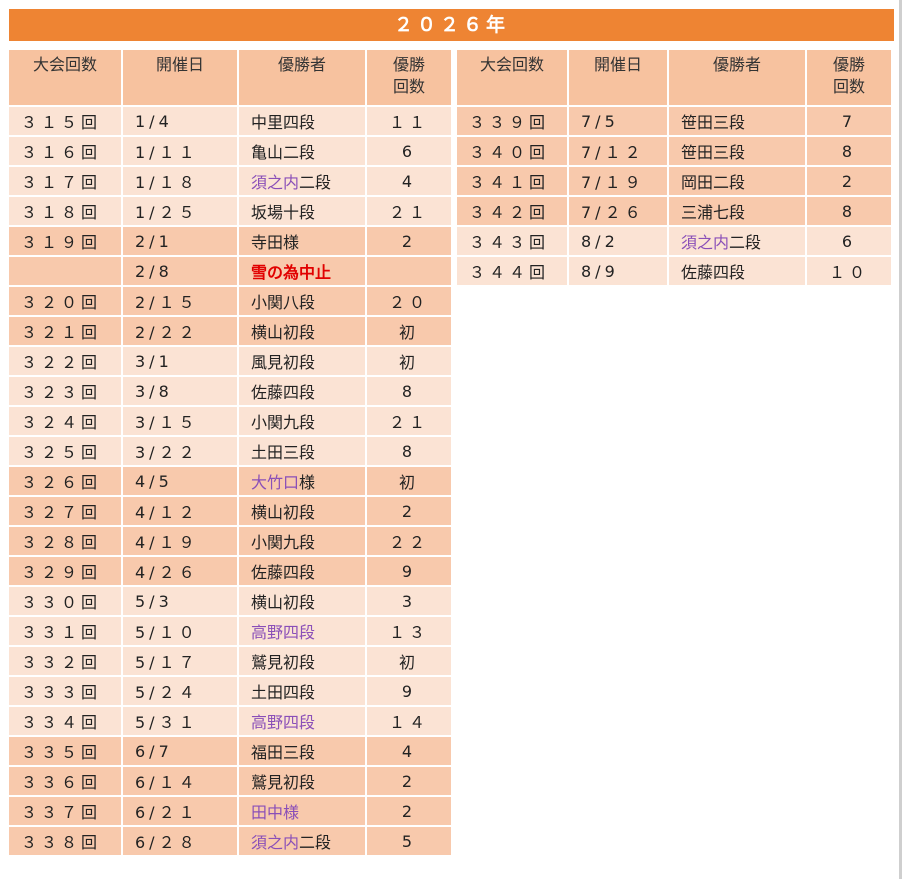 The height and width of the screenshot is (879, 907). What do you see at coordinates (302, 692) in the screenshot?
I see `winner-cell: 土田四段` at bounding box center [302, 692].